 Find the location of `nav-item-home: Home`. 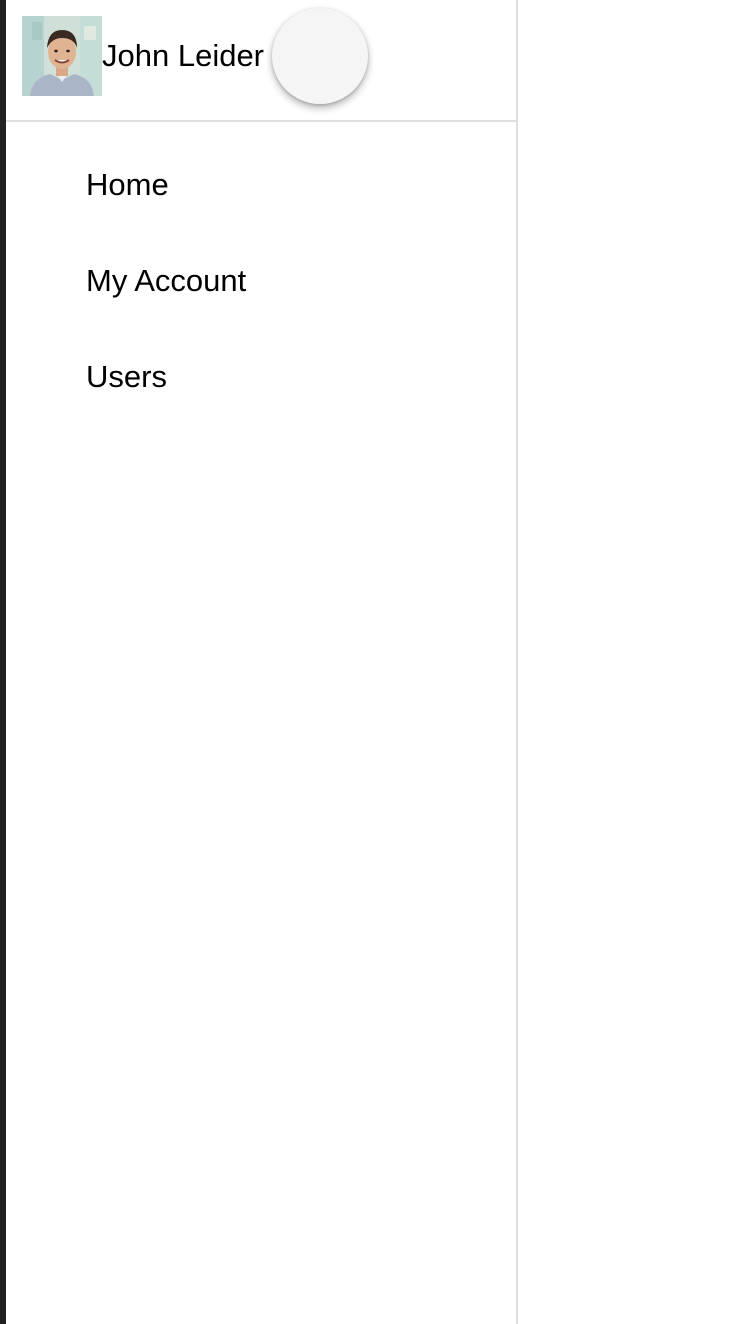

nav-item-home: Home is located at coordinates (261, 185).